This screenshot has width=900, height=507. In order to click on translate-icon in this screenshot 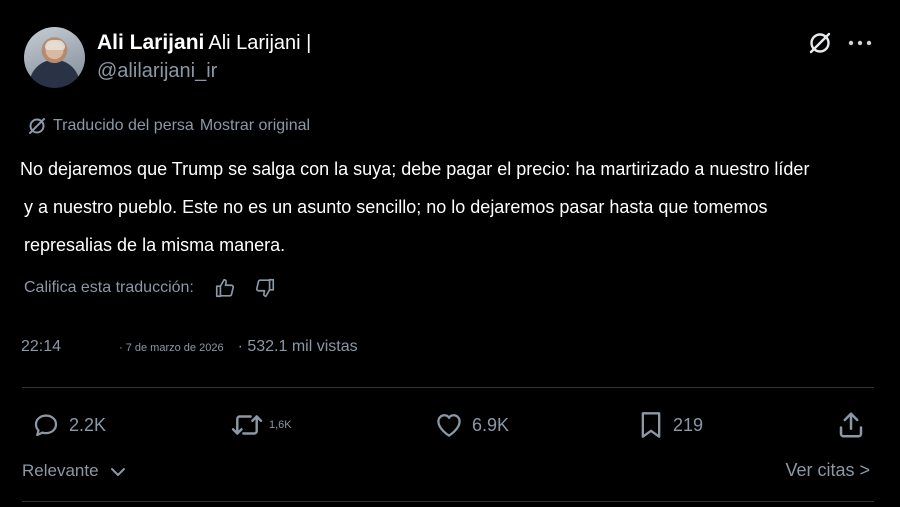, I will do `click(820, 43)`.